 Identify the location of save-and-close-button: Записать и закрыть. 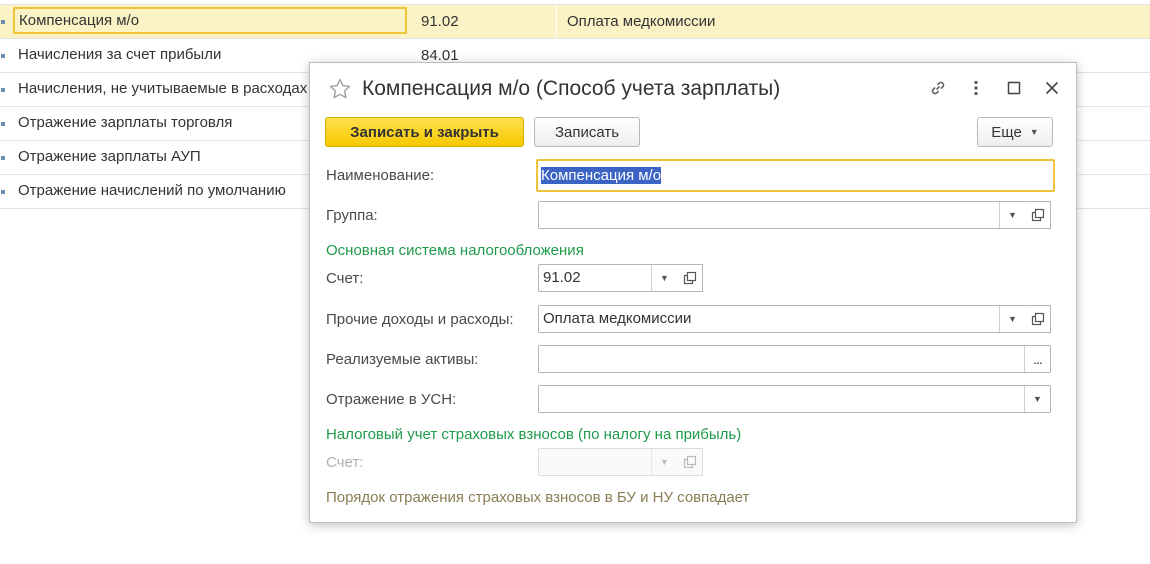
(424, 132).